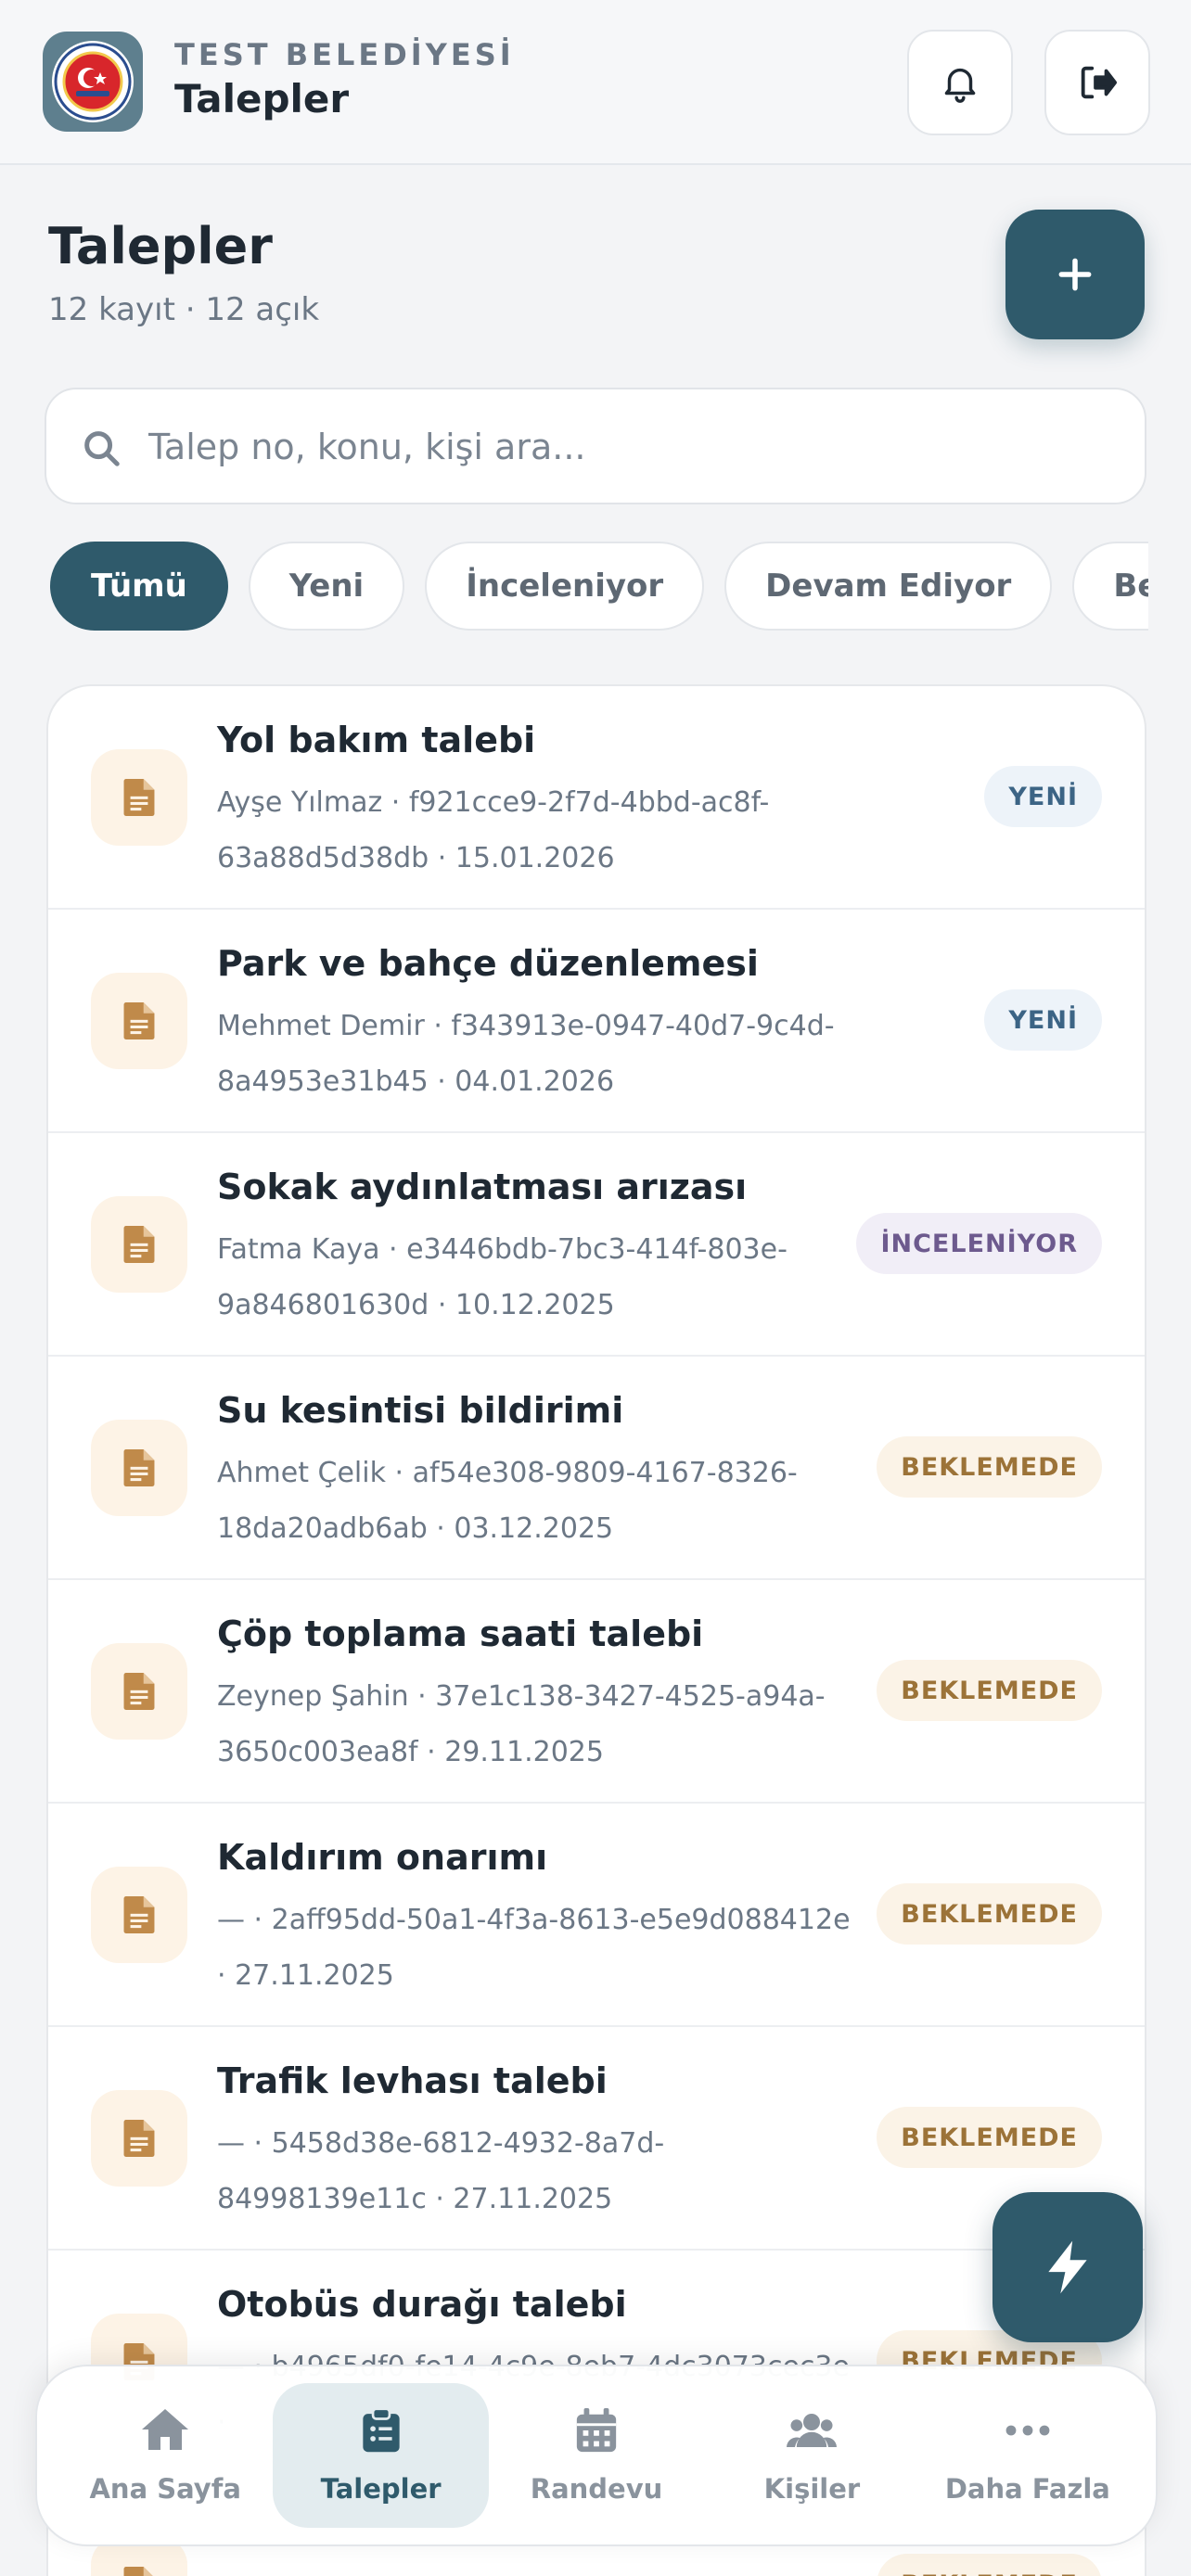 The image size is (1191, 2576). What do you see at coordinates (812, 2433) in the screenshot?
I see `users-icon` at bounding box center [812, 2433].